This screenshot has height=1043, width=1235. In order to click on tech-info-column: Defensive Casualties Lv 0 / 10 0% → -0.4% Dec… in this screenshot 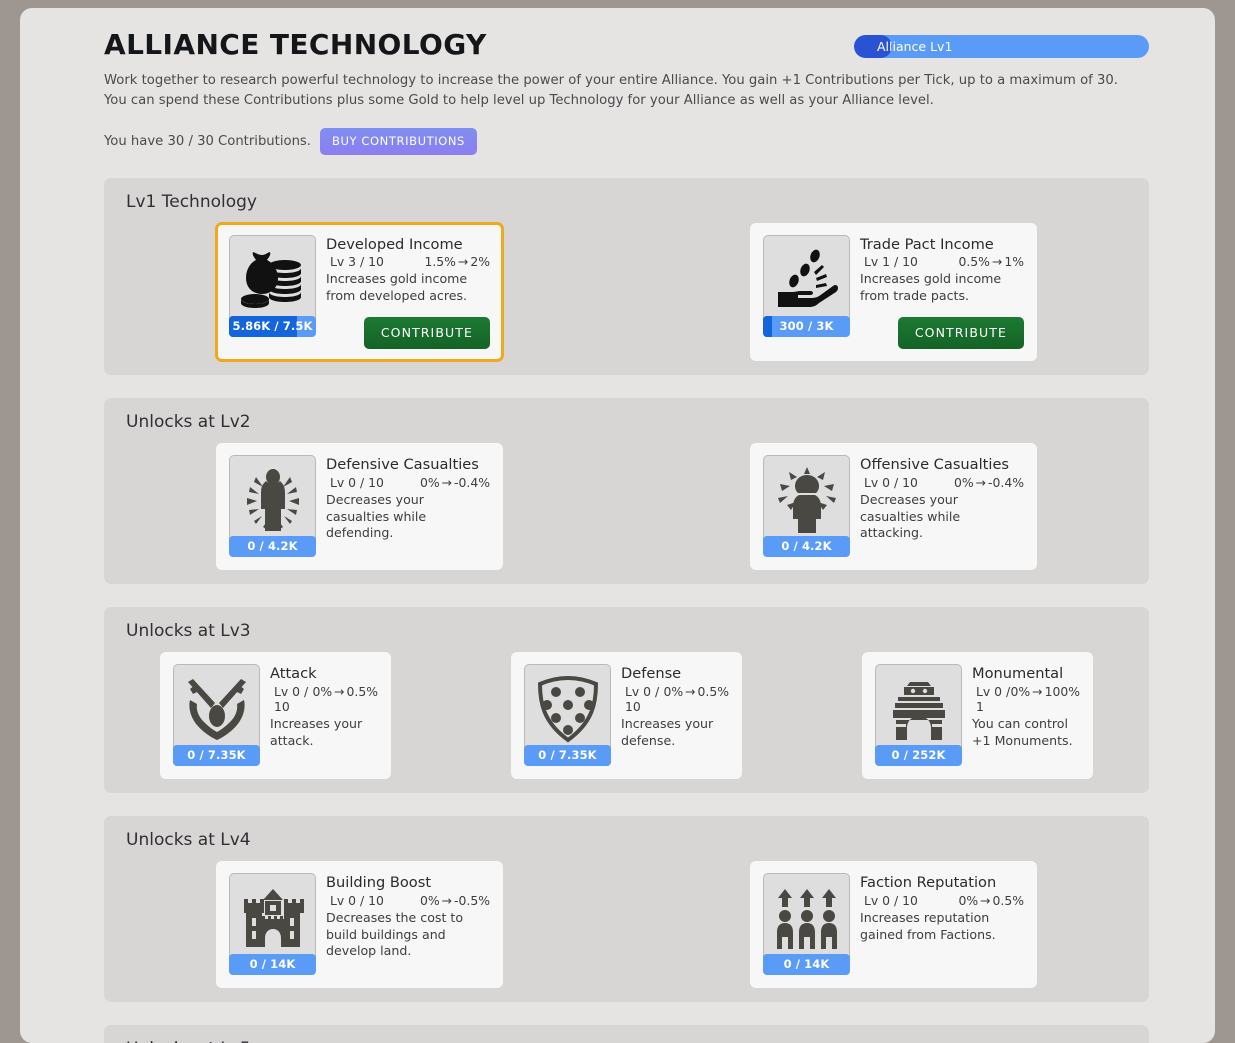, I will do `click(408, 506)`.